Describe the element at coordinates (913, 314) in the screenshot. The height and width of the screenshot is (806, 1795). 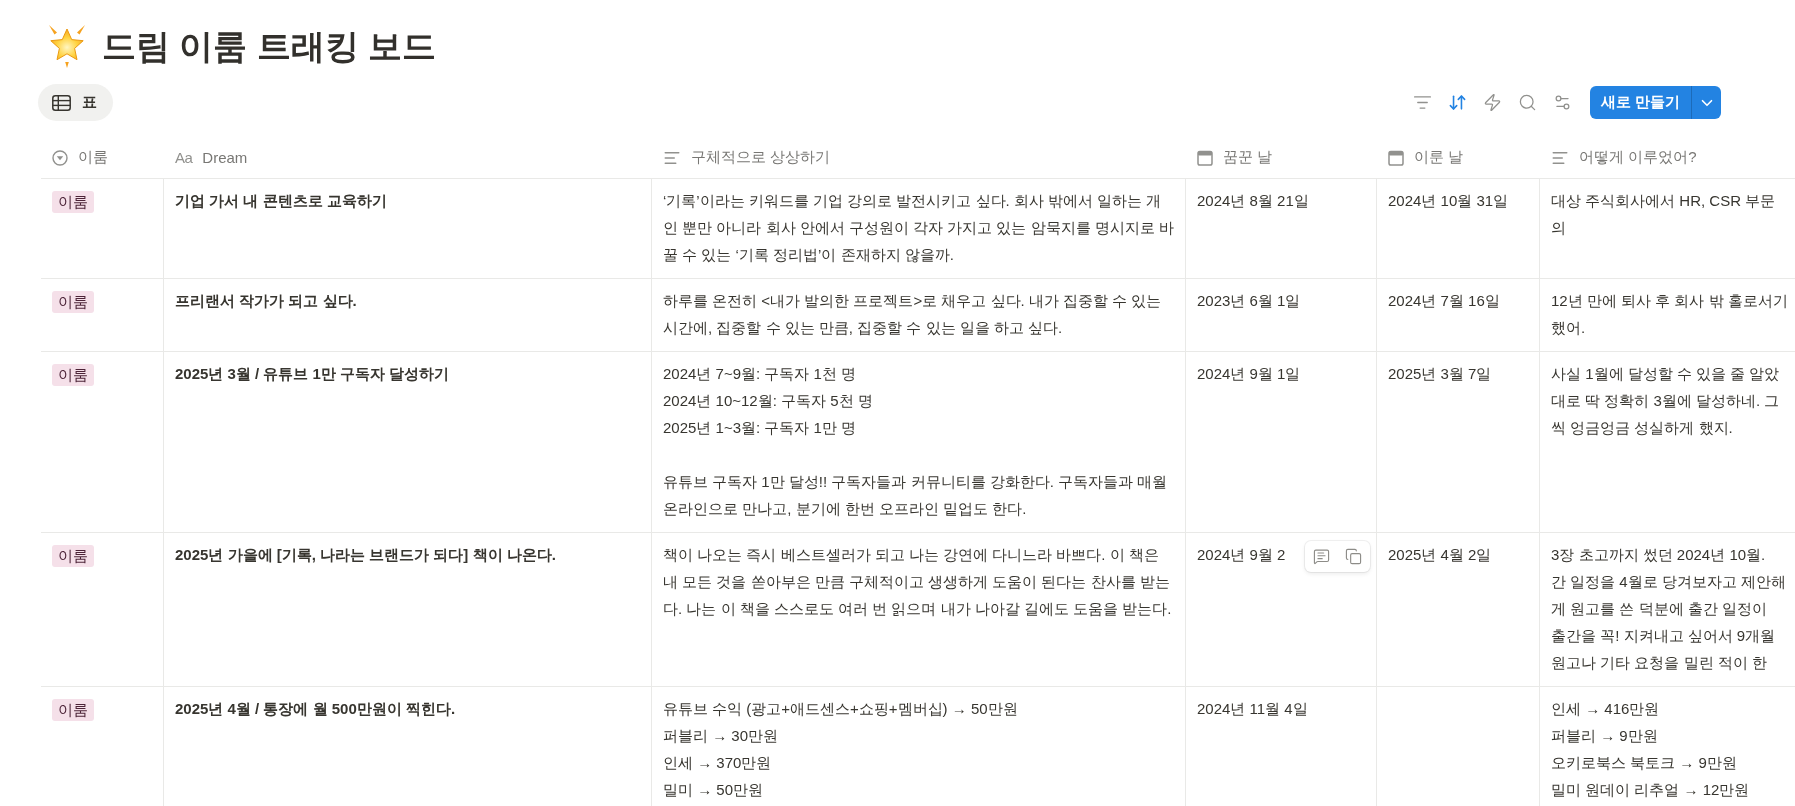
I see `table-cell-text: 하루를 온전히 <내가 발의한 프로젝트>로 채우고 싶다. 내가 집중할 수 있는 시간에, 집중할 수 있는 만큼, 집중할 수 있는 일을 하고 싶다.` at that location.